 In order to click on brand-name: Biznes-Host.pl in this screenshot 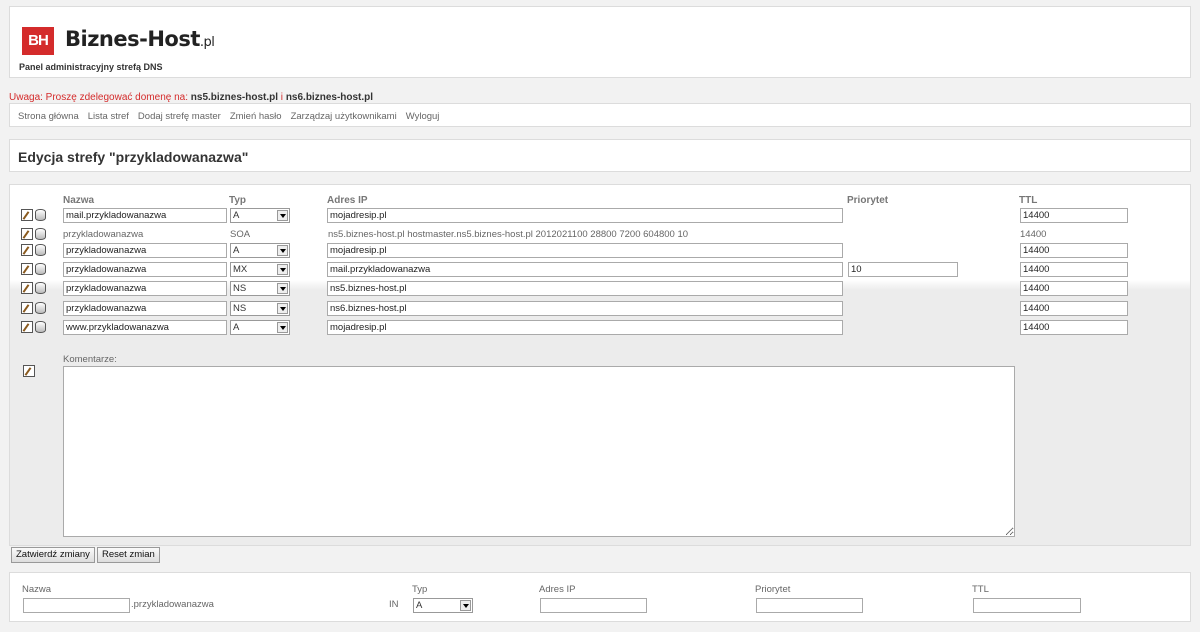, I will do `click(140, 39)`.